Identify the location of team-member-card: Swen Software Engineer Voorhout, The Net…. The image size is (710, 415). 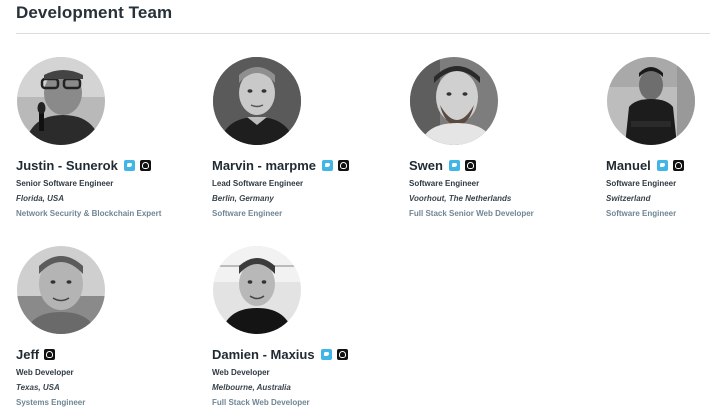
(504, 137).